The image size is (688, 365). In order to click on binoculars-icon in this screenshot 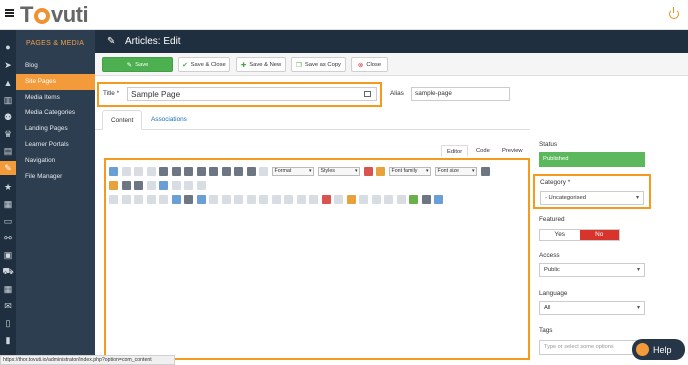, I will do `click(188, 199)`.